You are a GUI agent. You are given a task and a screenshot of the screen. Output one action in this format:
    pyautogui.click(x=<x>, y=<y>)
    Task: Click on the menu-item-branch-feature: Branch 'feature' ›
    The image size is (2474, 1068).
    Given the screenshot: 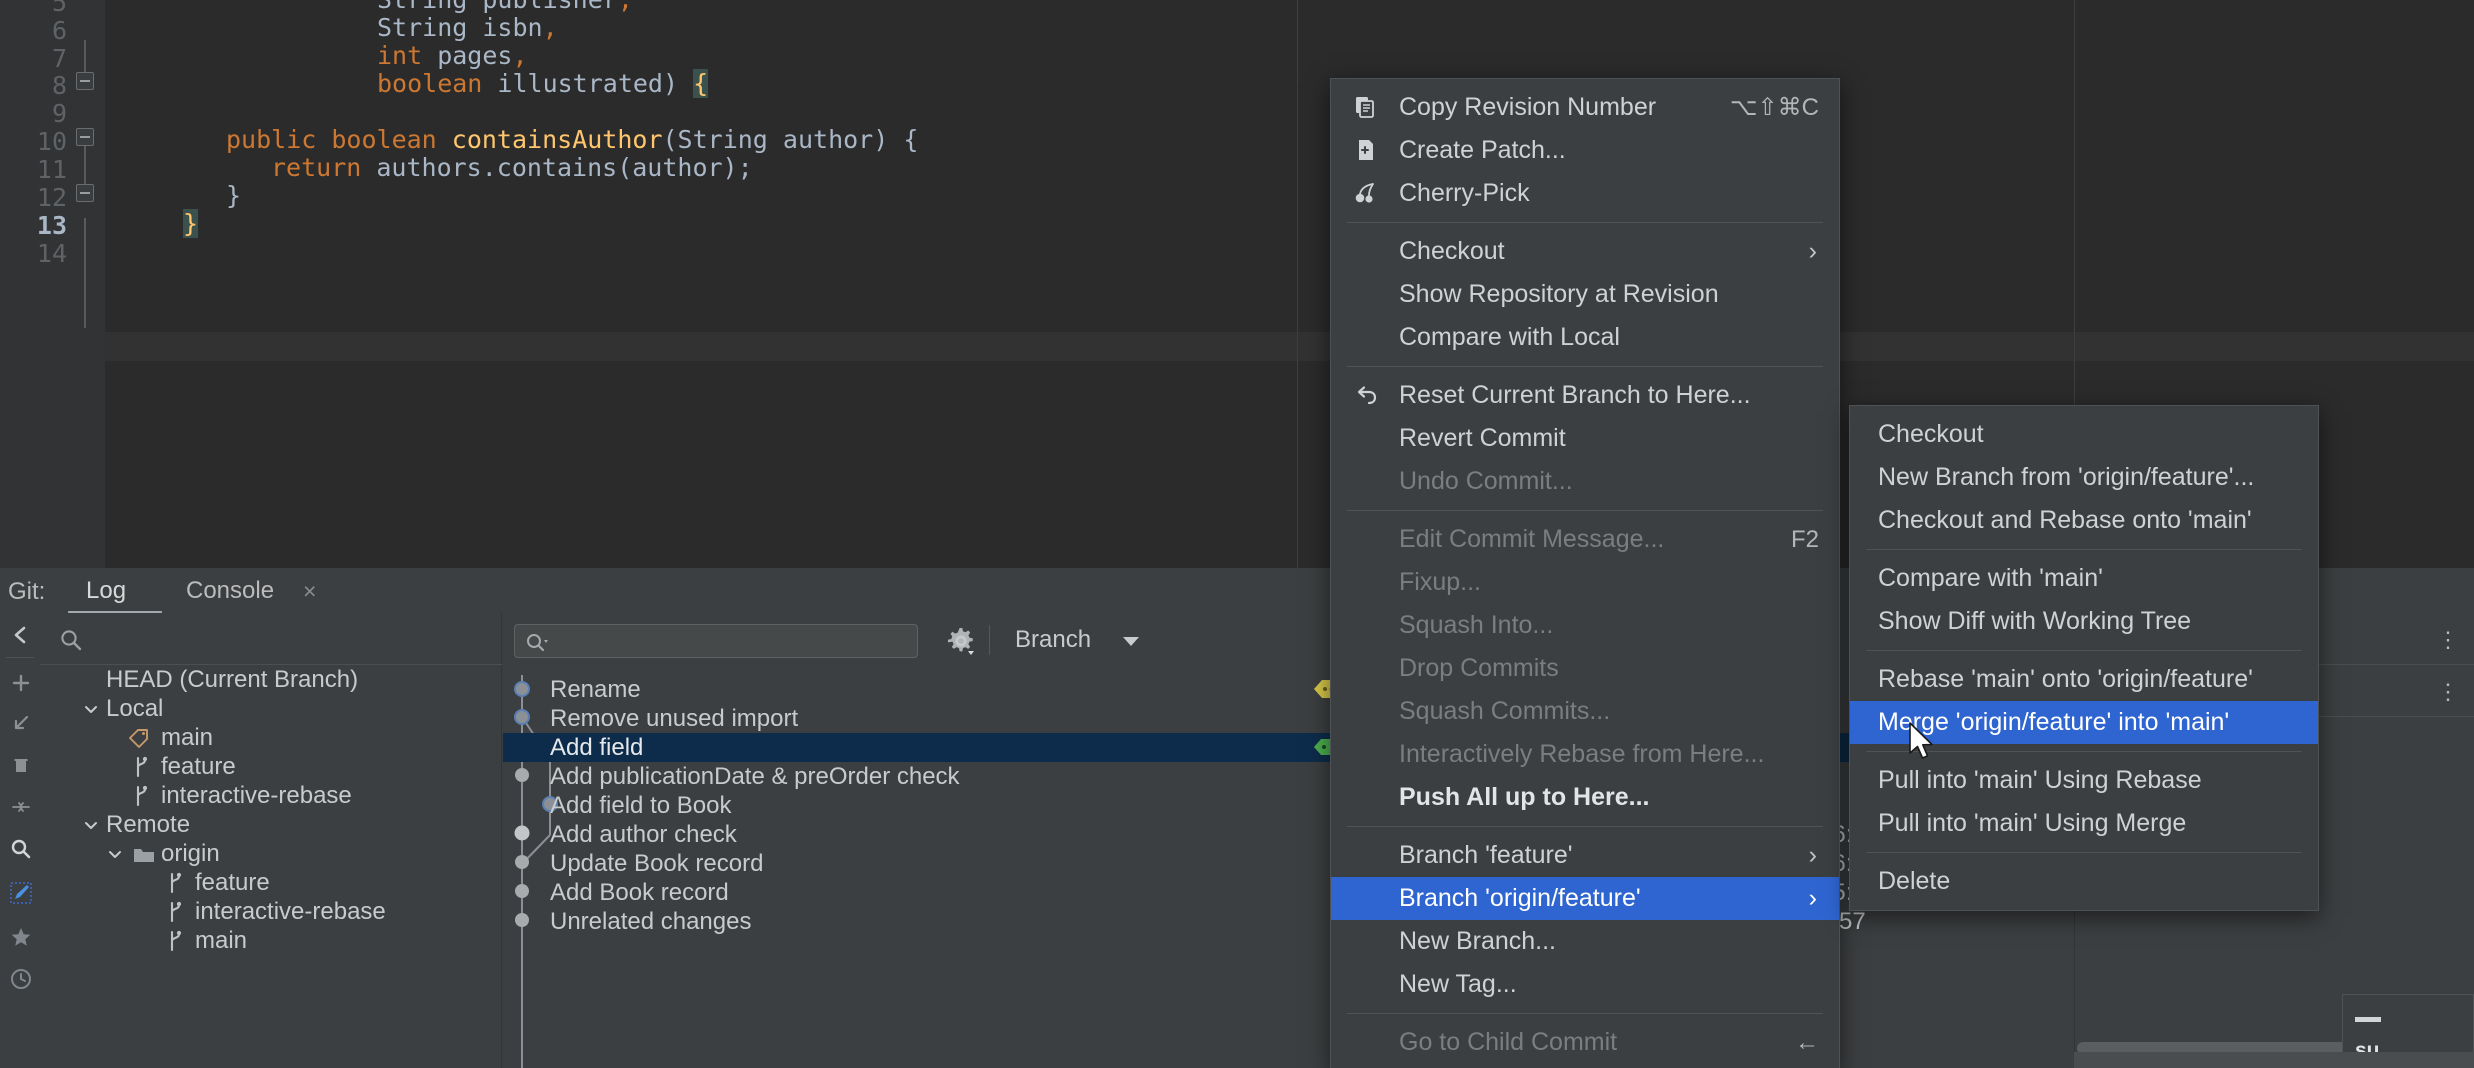 What is the action you would take?
    pyautogui.click(x=1585, y=855)
    